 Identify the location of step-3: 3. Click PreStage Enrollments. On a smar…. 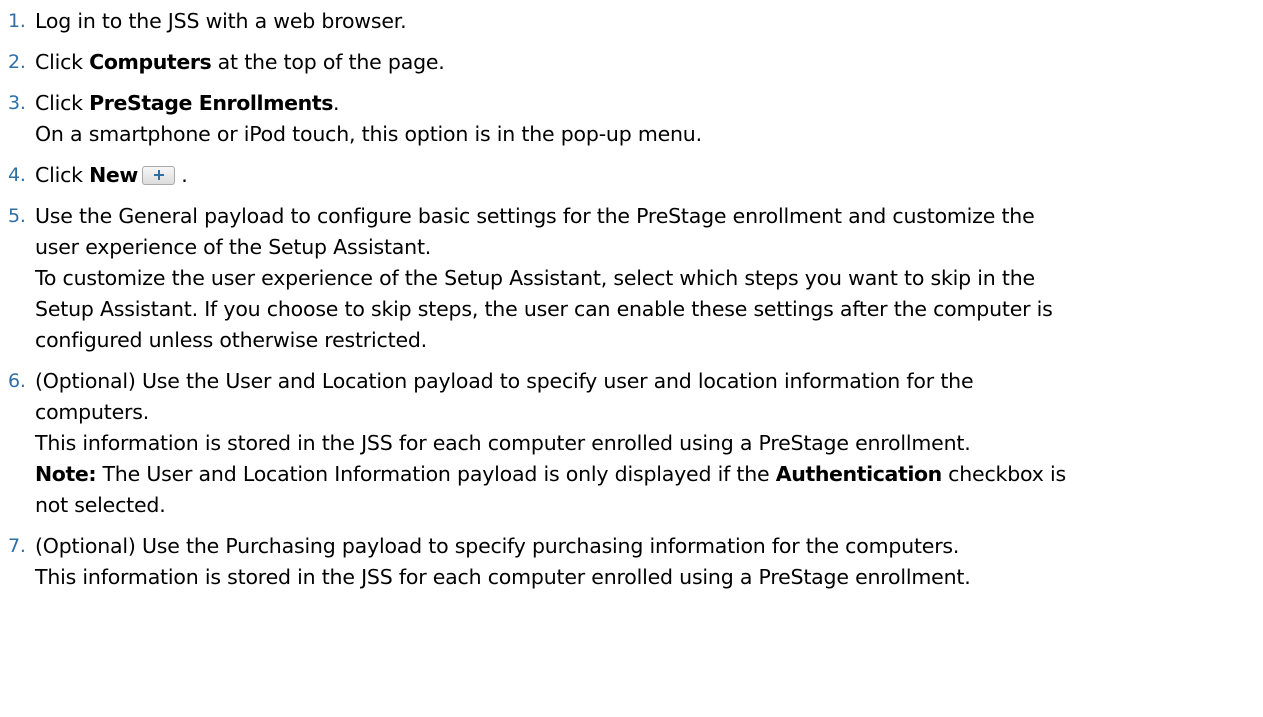
(631, 119).